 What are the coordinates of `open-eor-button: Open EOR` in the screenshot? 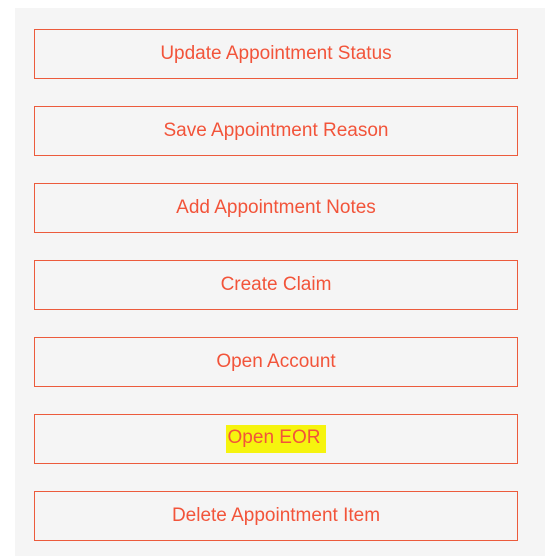 It's located at (276, 439).